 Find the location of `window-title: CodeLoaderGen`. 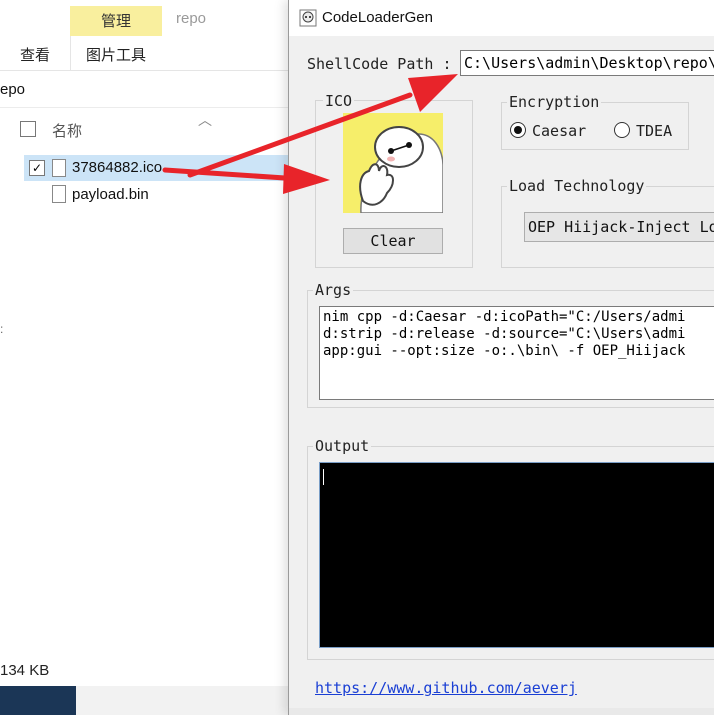

window-title: CodeLoaderGen is located at coordinates (377, 17).